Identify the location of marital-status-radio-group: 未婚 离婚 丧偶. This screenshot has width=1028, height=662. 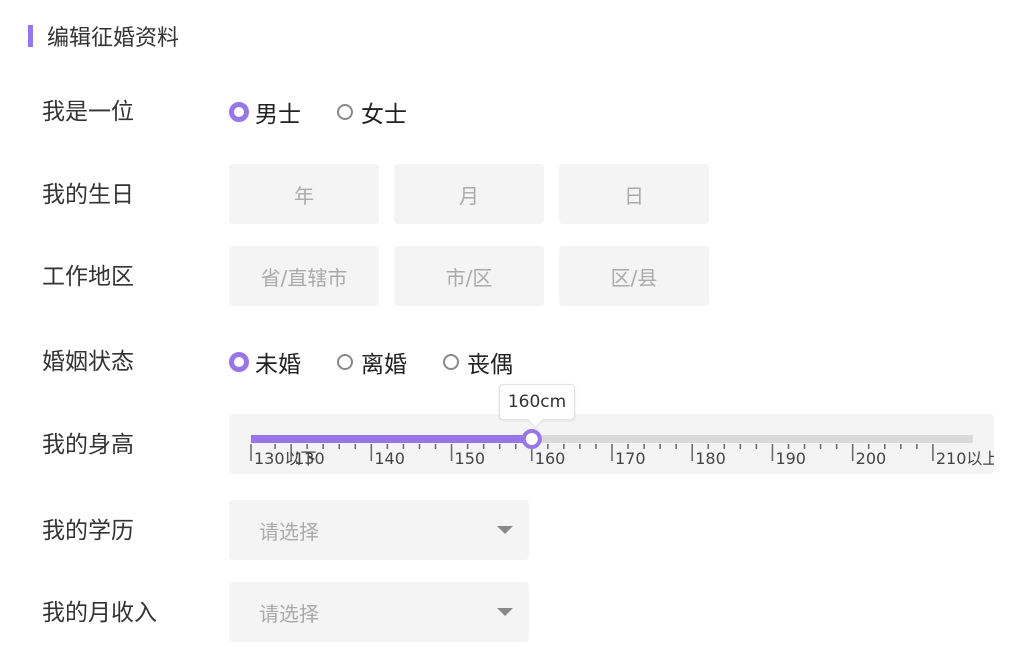
(389, 362).